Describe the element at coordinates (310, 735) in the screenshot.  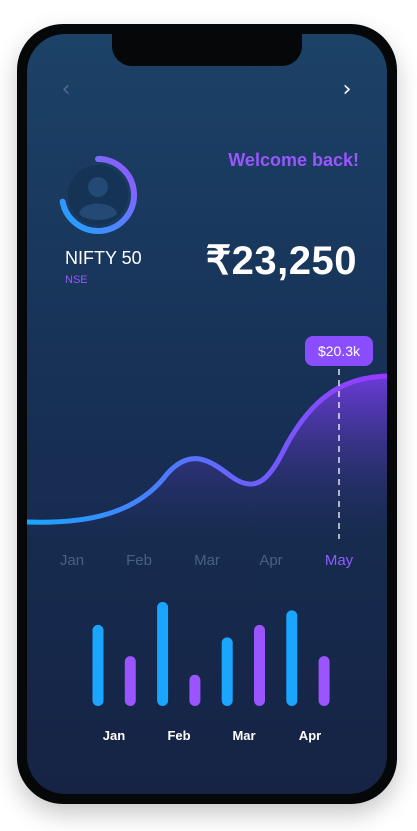
I see `bar-label-apr: Apr` at that location.